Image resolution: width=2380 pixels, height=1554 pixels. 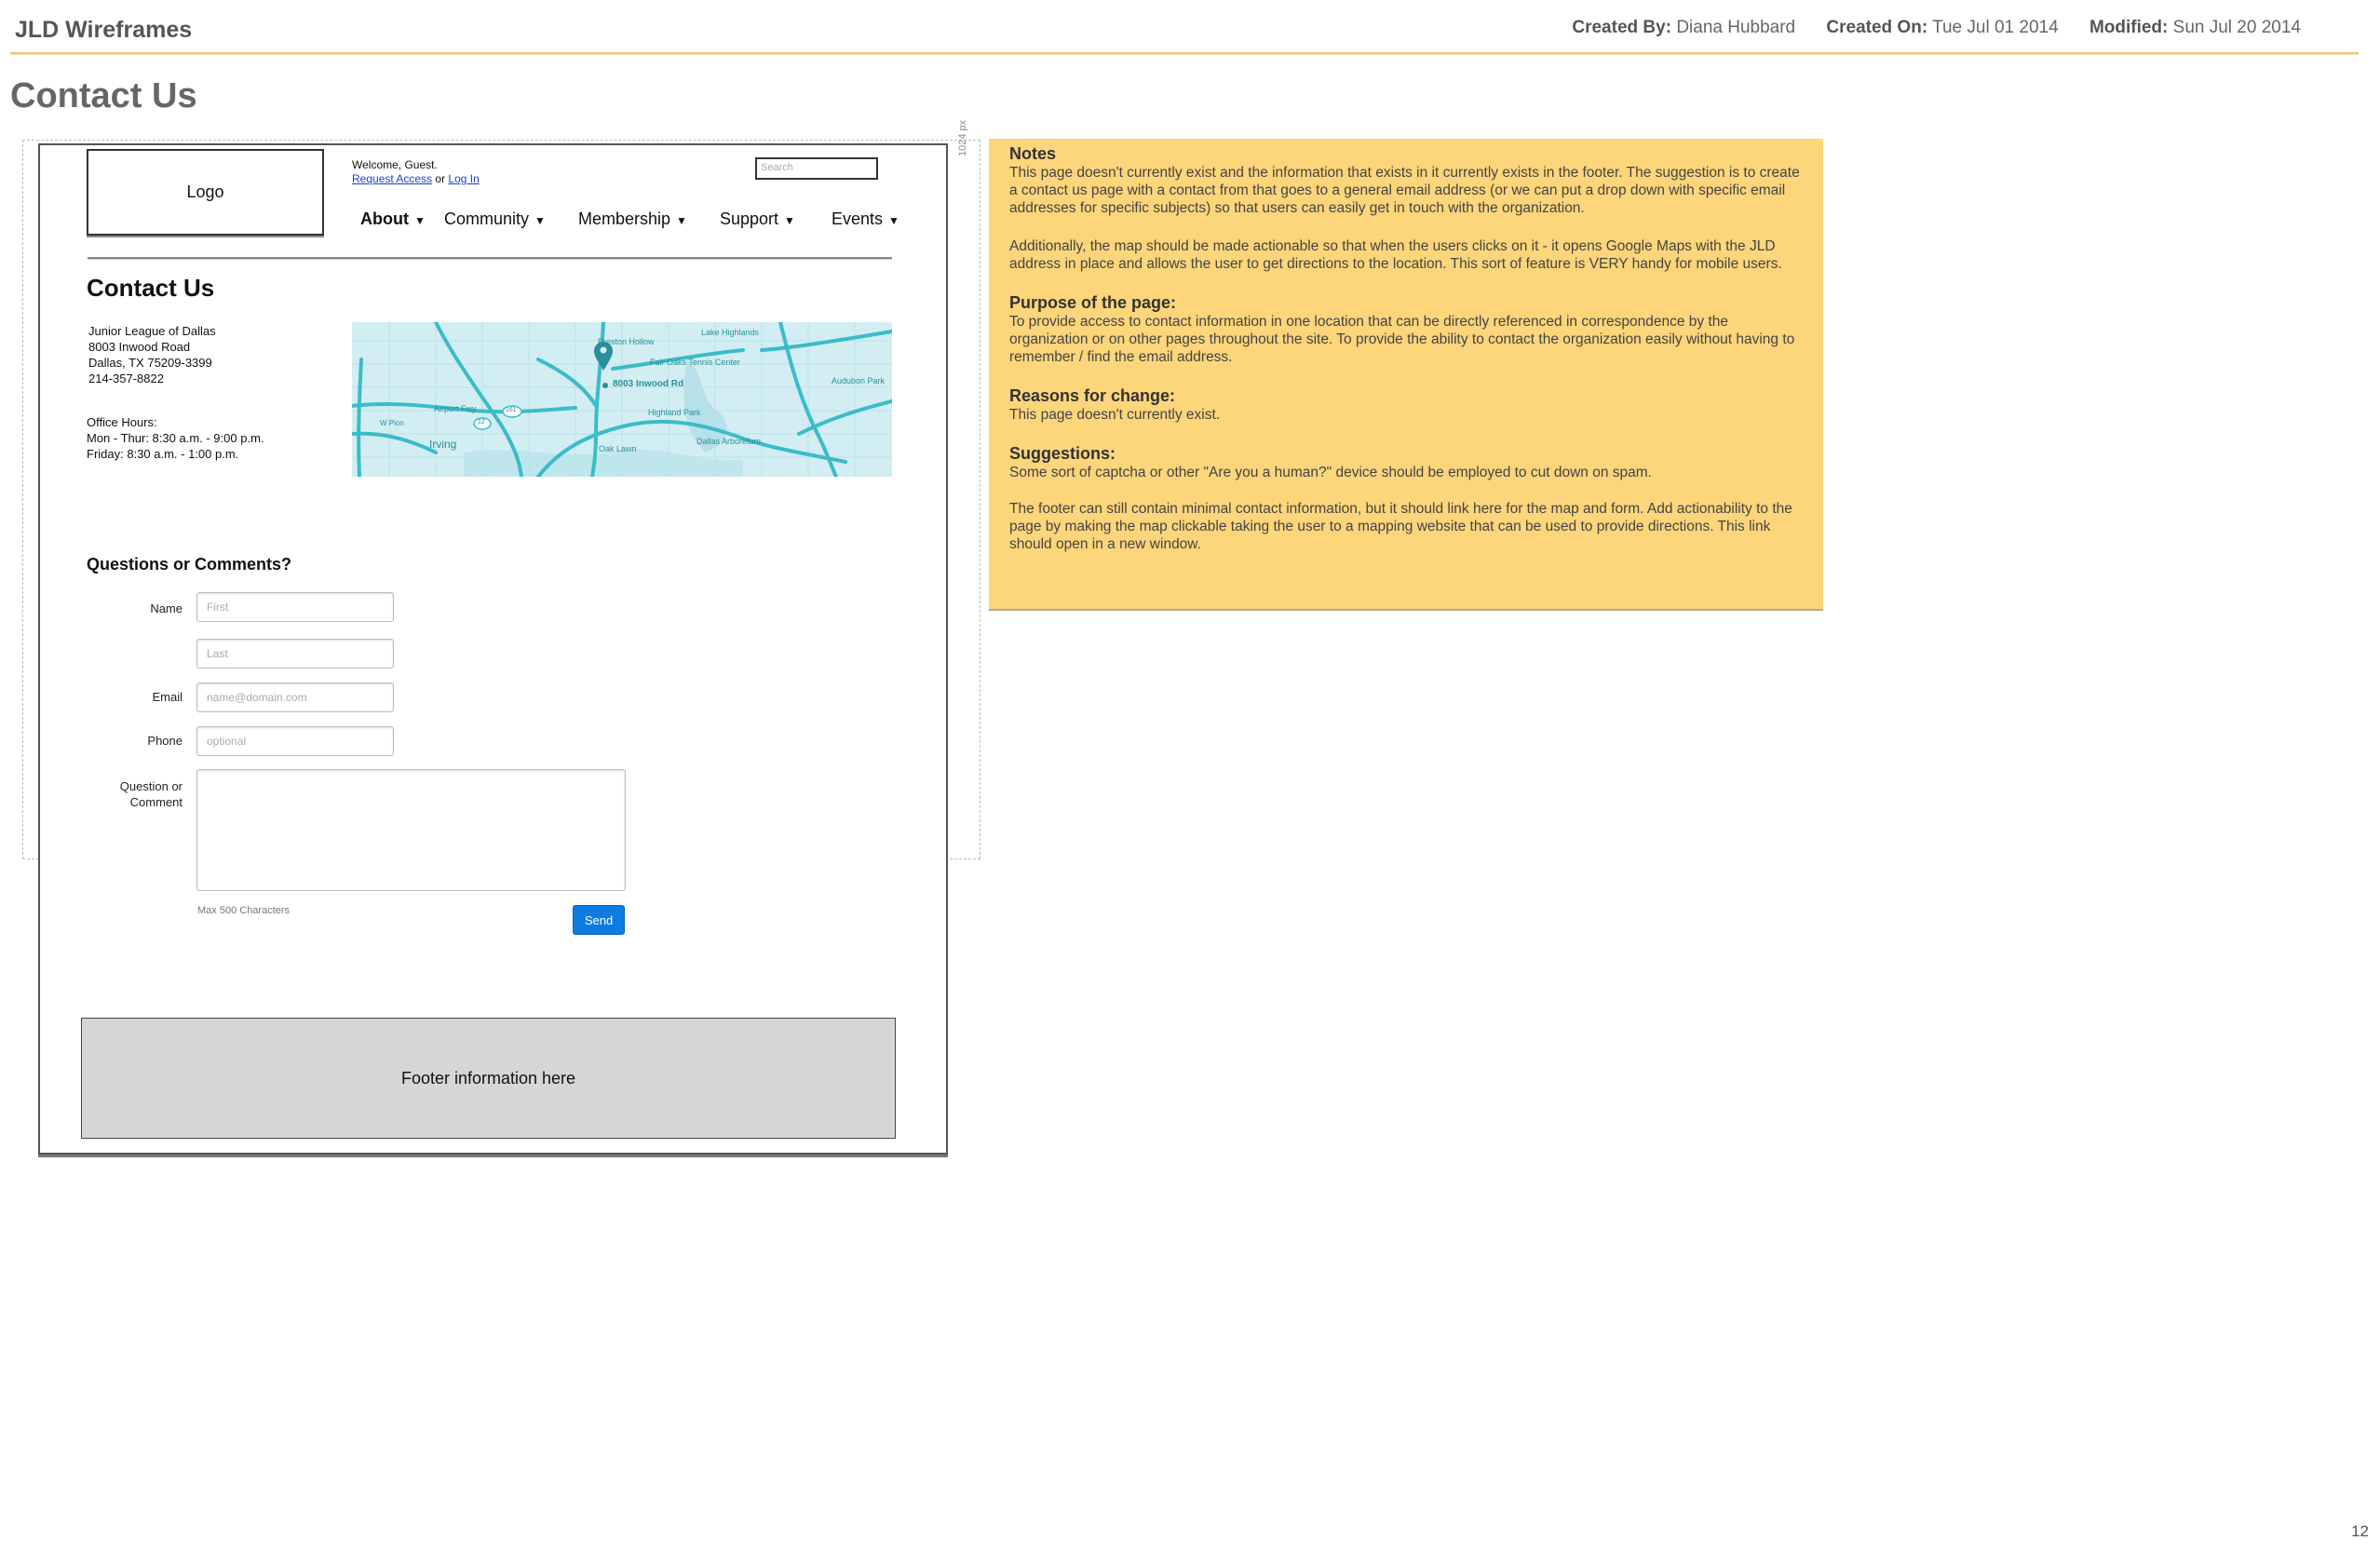 What do you see at coordinates (384, 218) in the screenshot?
I see `nav-label: About` at bounding box center [384, 218].